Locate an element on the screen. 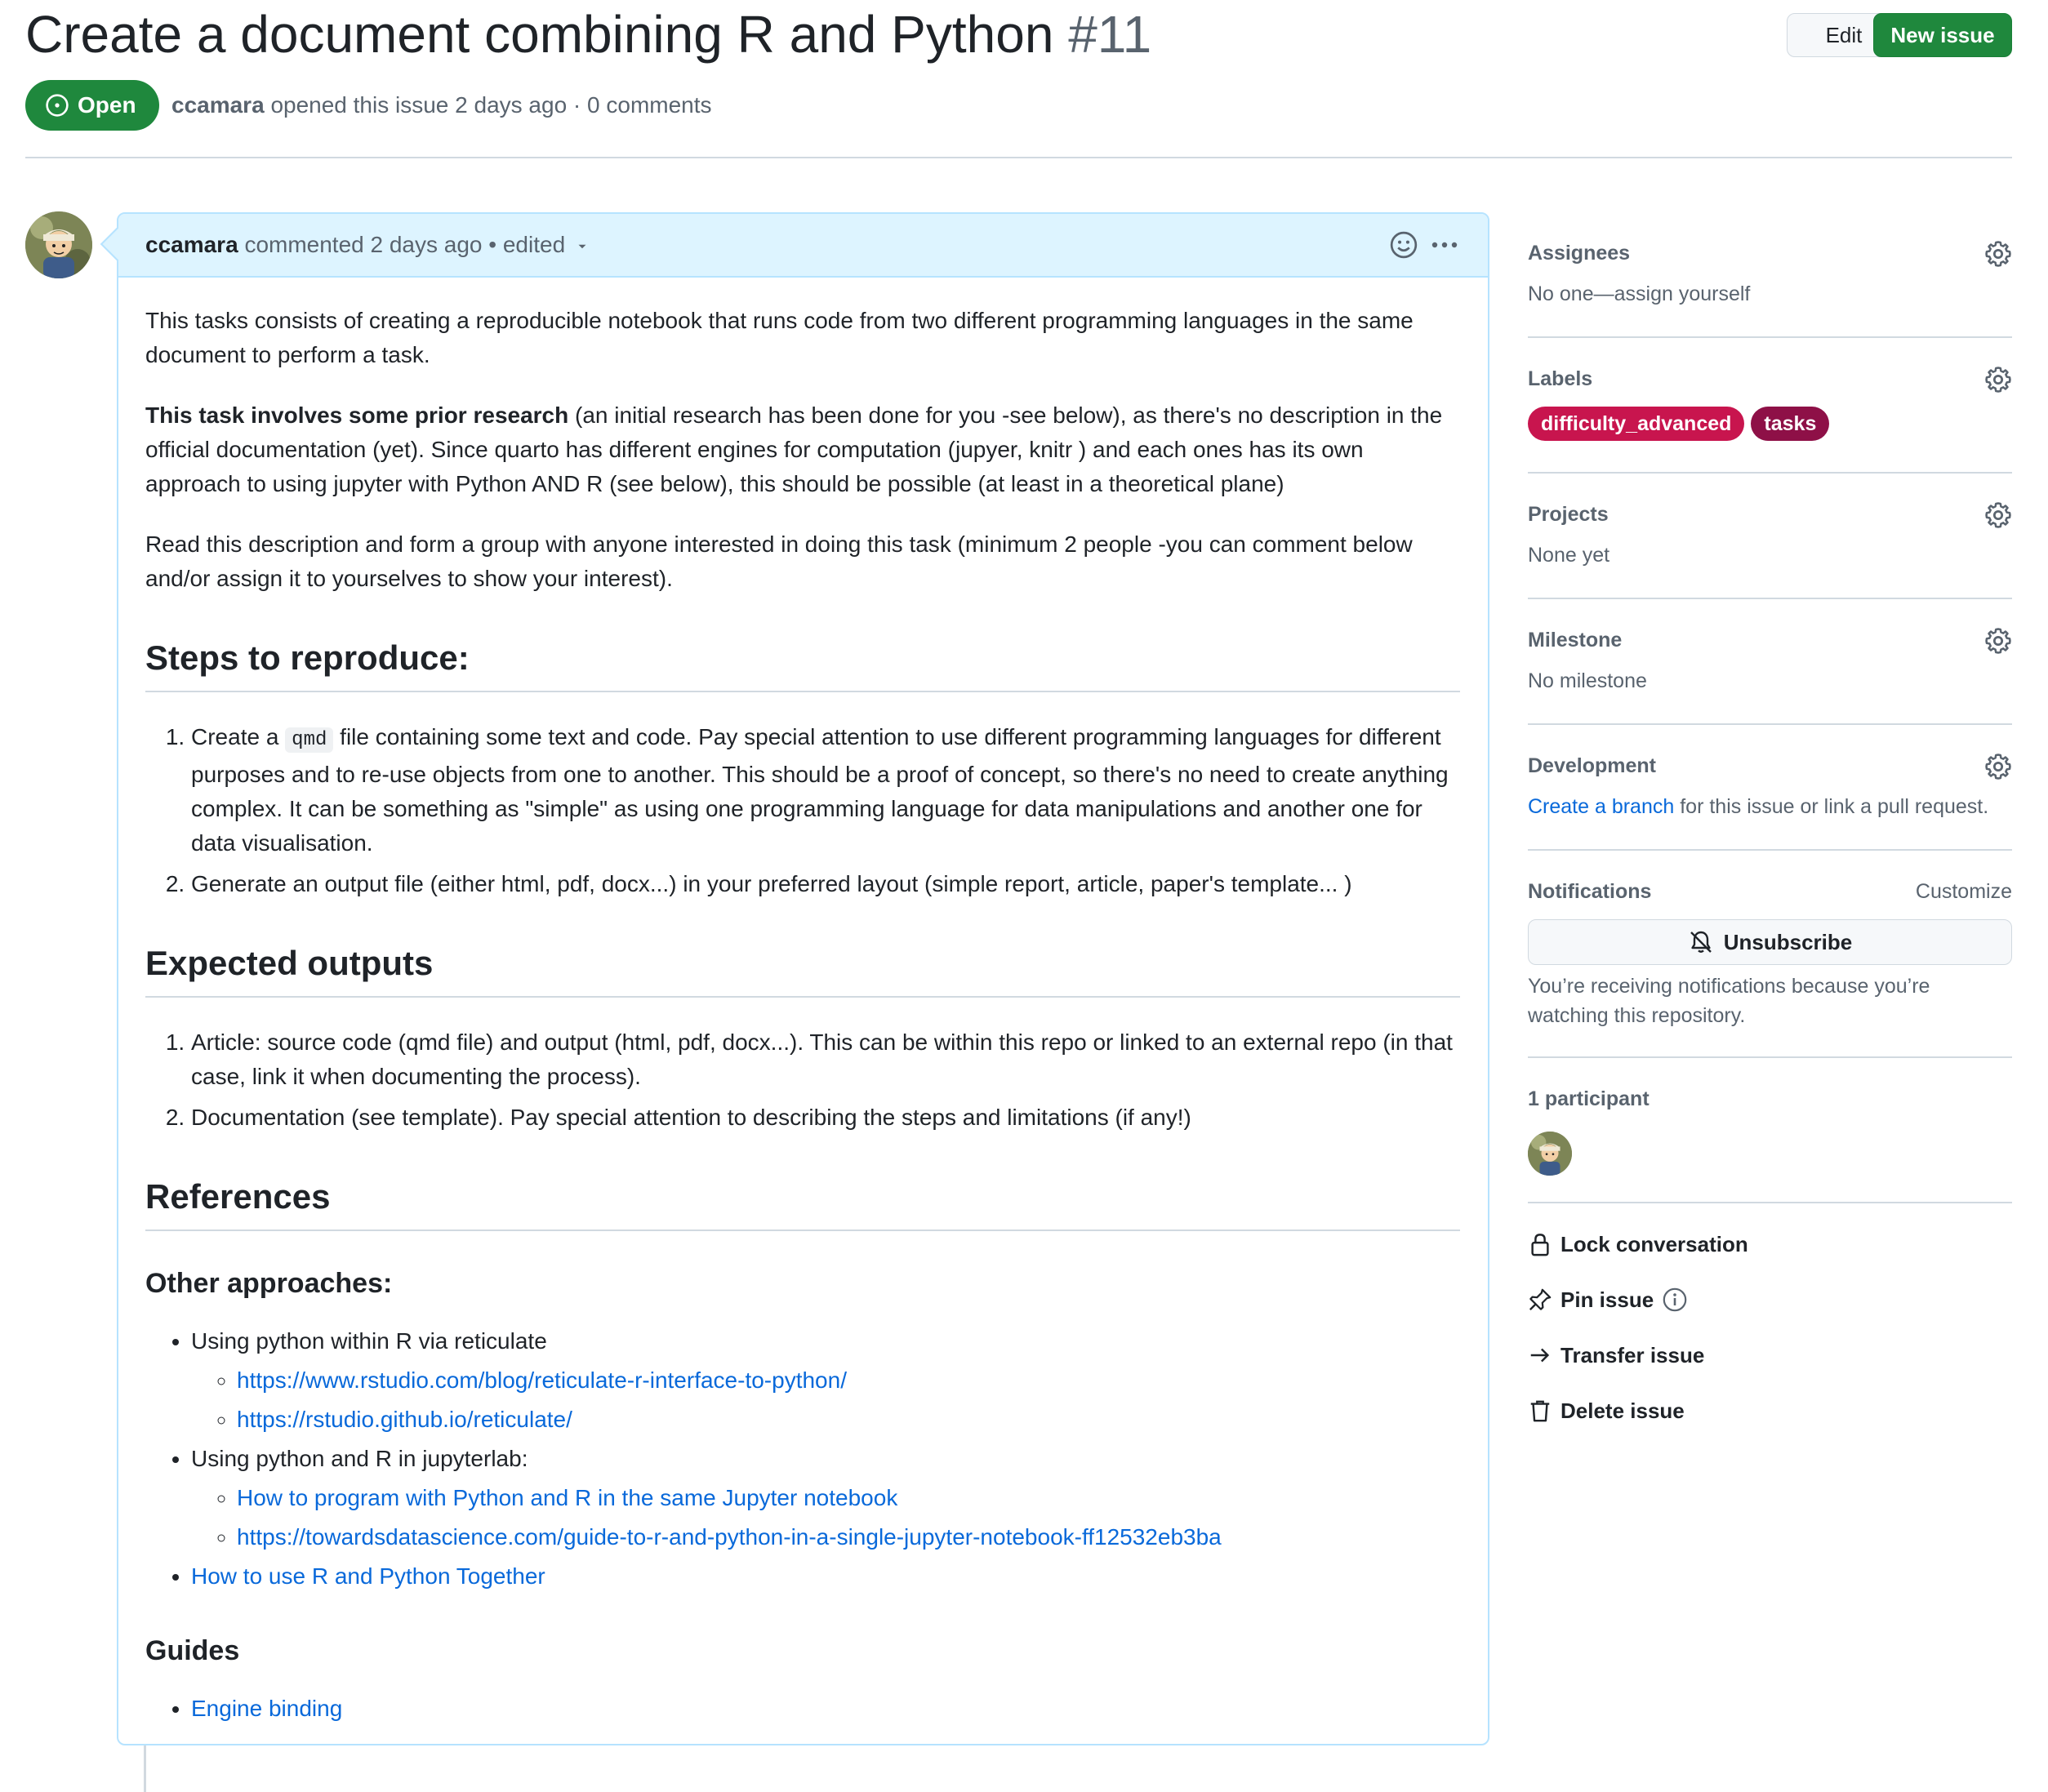 This screenshot has height=1792, width=2048. info-icon is located at coordinates (1675, 1300).